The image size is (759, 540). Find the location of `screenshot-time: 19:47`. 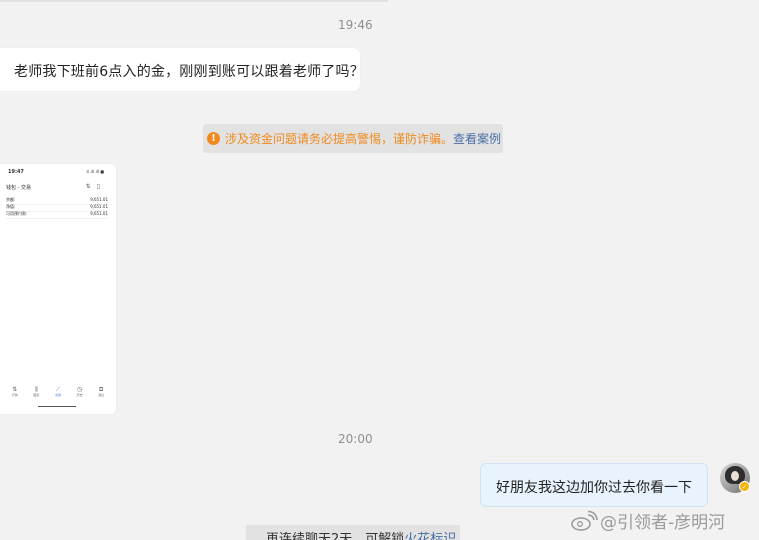

screenshot-time: 19:47 is located at coordinates (16, 172).